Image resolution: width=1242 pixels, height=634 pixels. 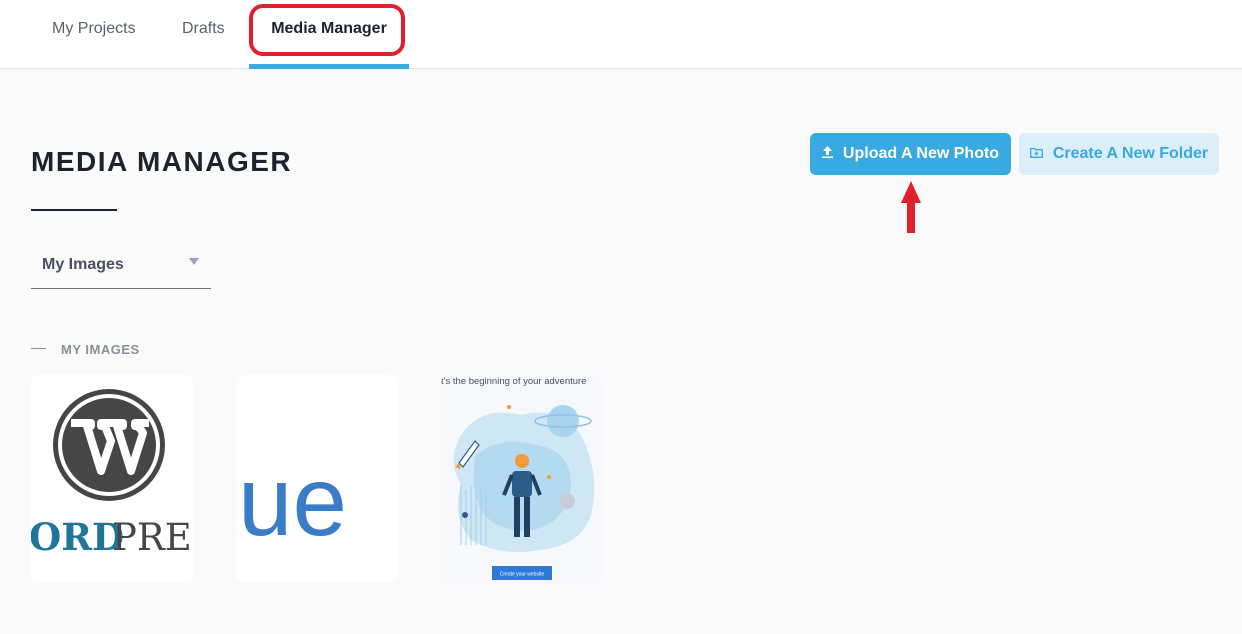 What do you see at coordinates (152, 537) in the screenshot?
I see `wordpress-wordmark-suffix: PRE` at bounding box center [152, 537].